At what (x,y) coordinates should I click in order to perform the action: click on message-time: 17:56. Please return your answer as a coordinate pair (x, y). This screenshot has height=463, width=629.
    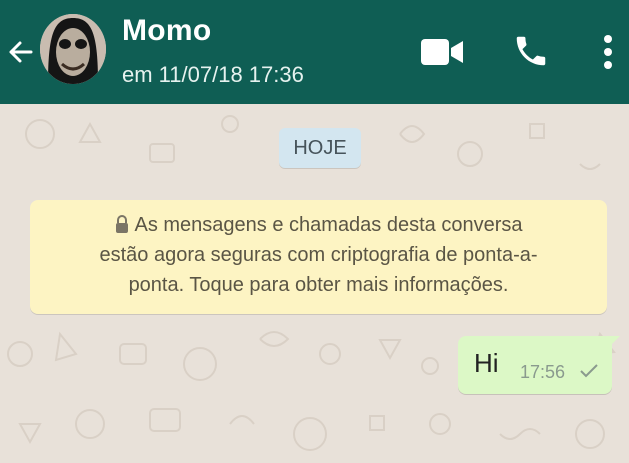
    Looking at the image, I should click on (543, 372).